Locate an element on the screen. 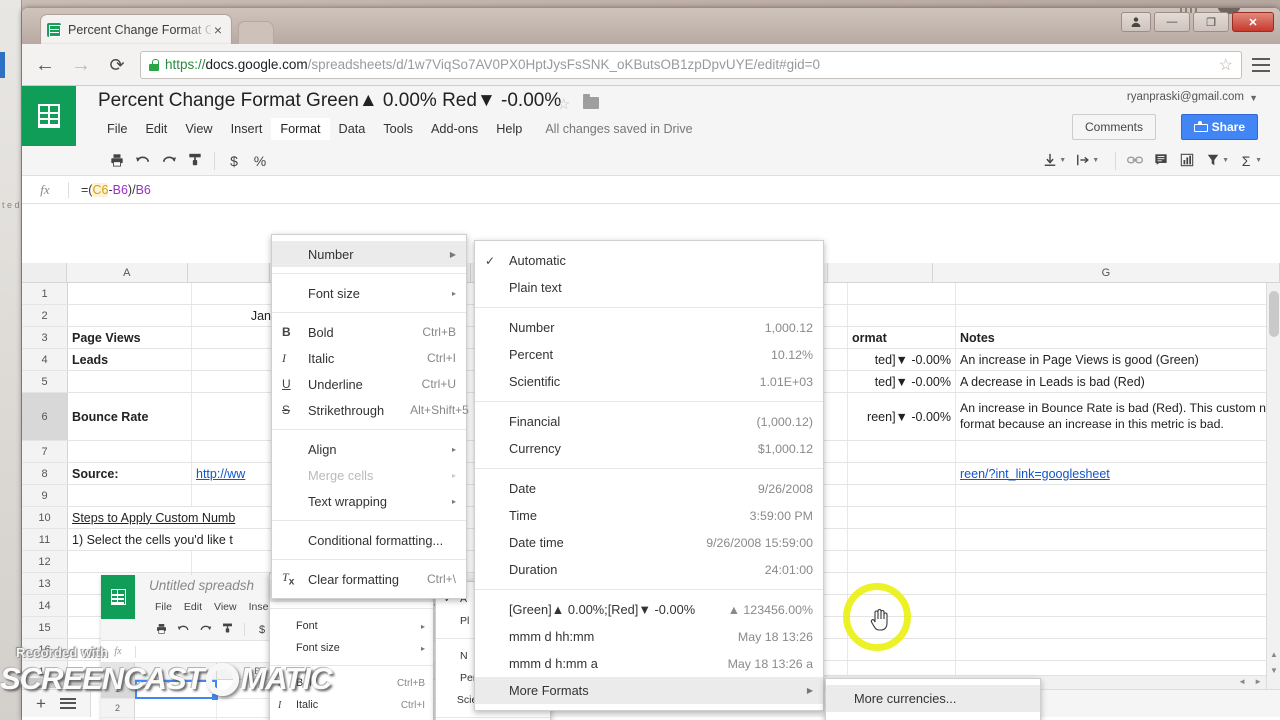  horizontal-scroll-thumb is located at coordinates (54, 683).